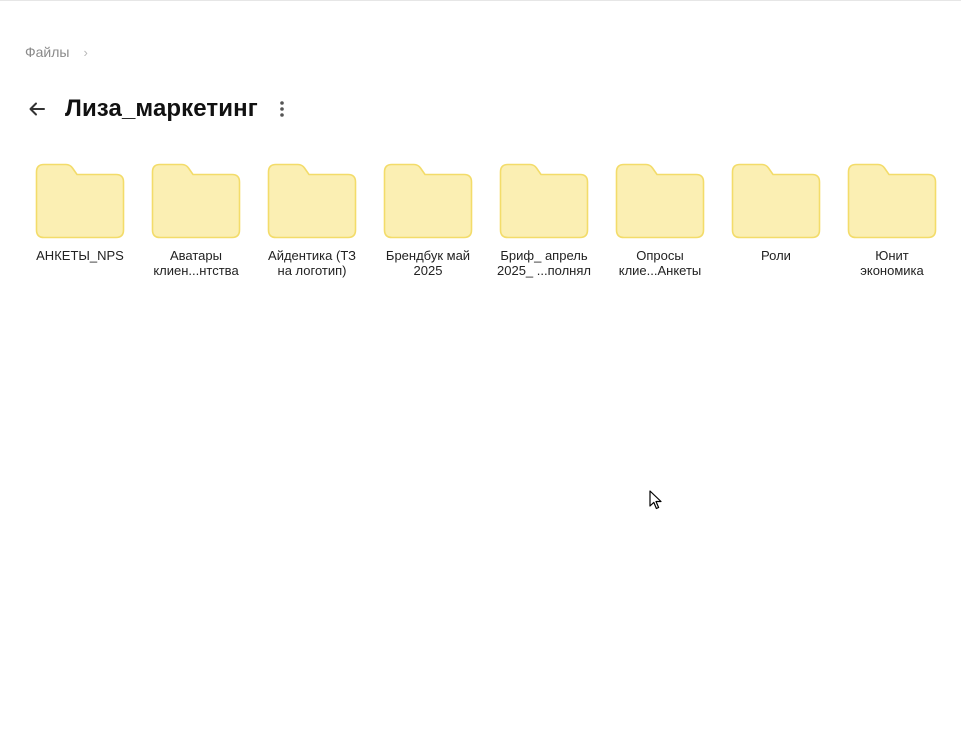  I want to click on folder-item: АНКЕТЫ_NPS, so click(80, 219).